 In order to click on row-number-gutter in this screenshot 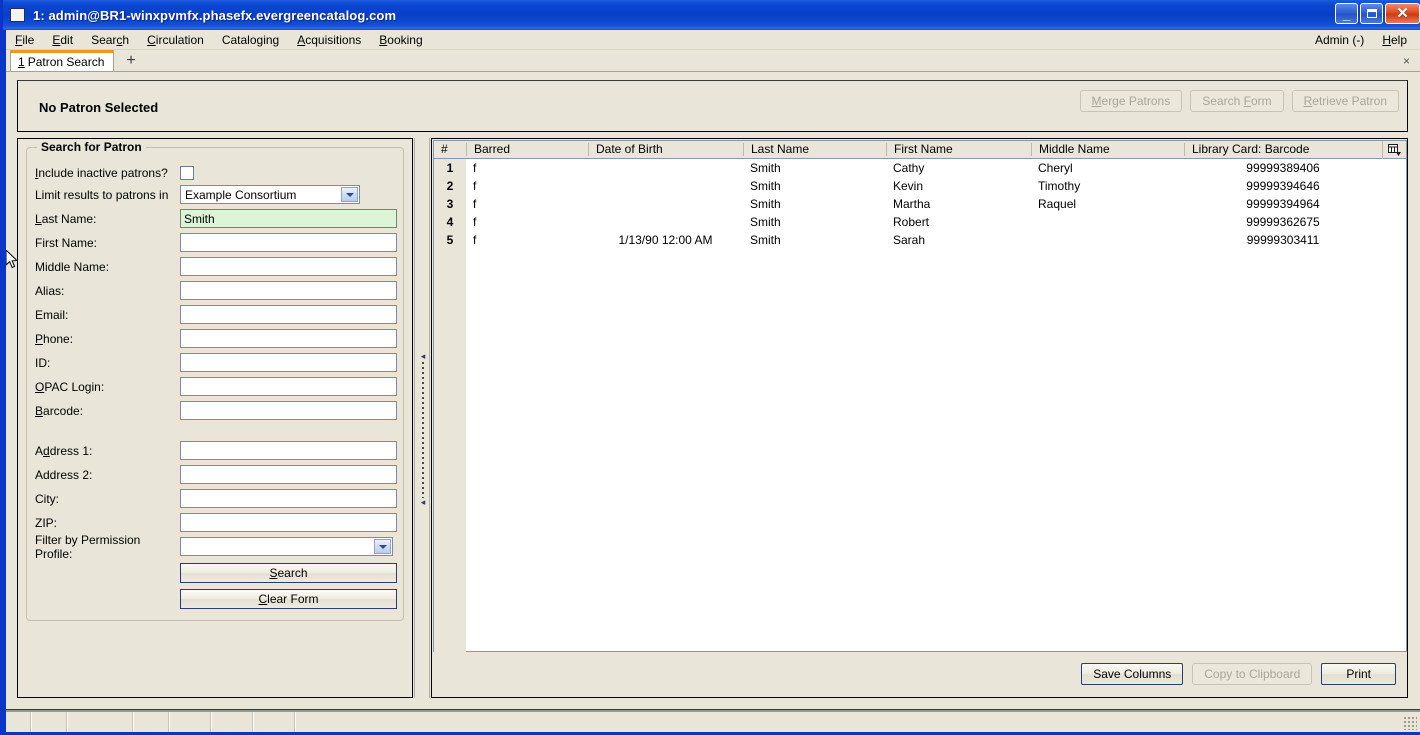, I will do `click(450, 460)`.